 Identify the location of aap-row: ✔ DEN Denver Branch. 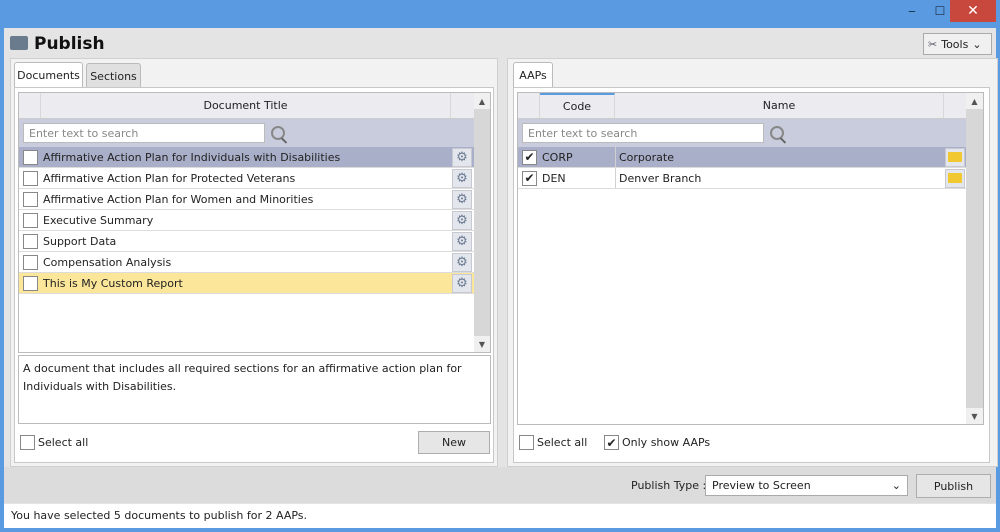
(742, 178).